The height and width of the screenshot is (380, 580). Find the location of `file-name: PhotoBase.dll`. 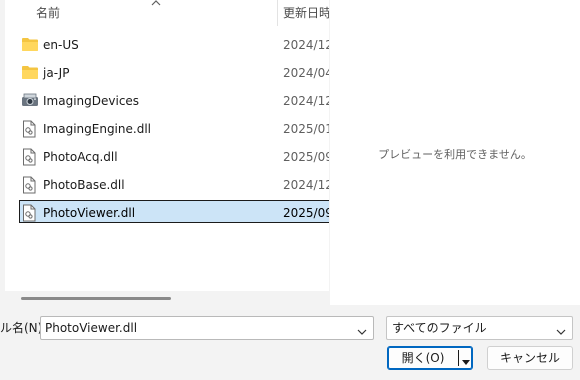

file-name: PhotoBase.dll is located at coordinates (84, 185).